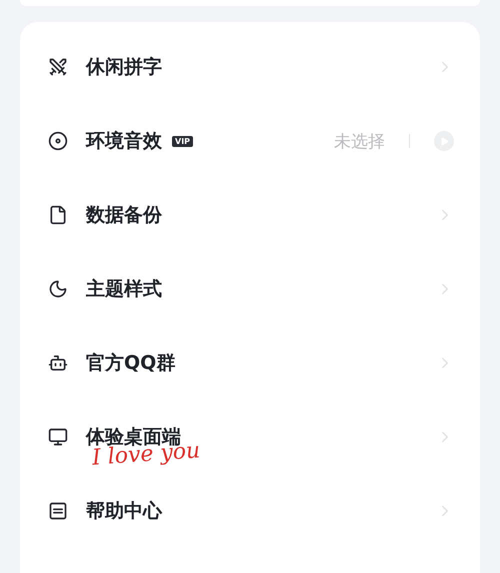 The height and width of the screenshot is (573, 500). Describe the element at coordinates (124, 289) in the screenshot. I see `menu-item: 主题样式` at that location.